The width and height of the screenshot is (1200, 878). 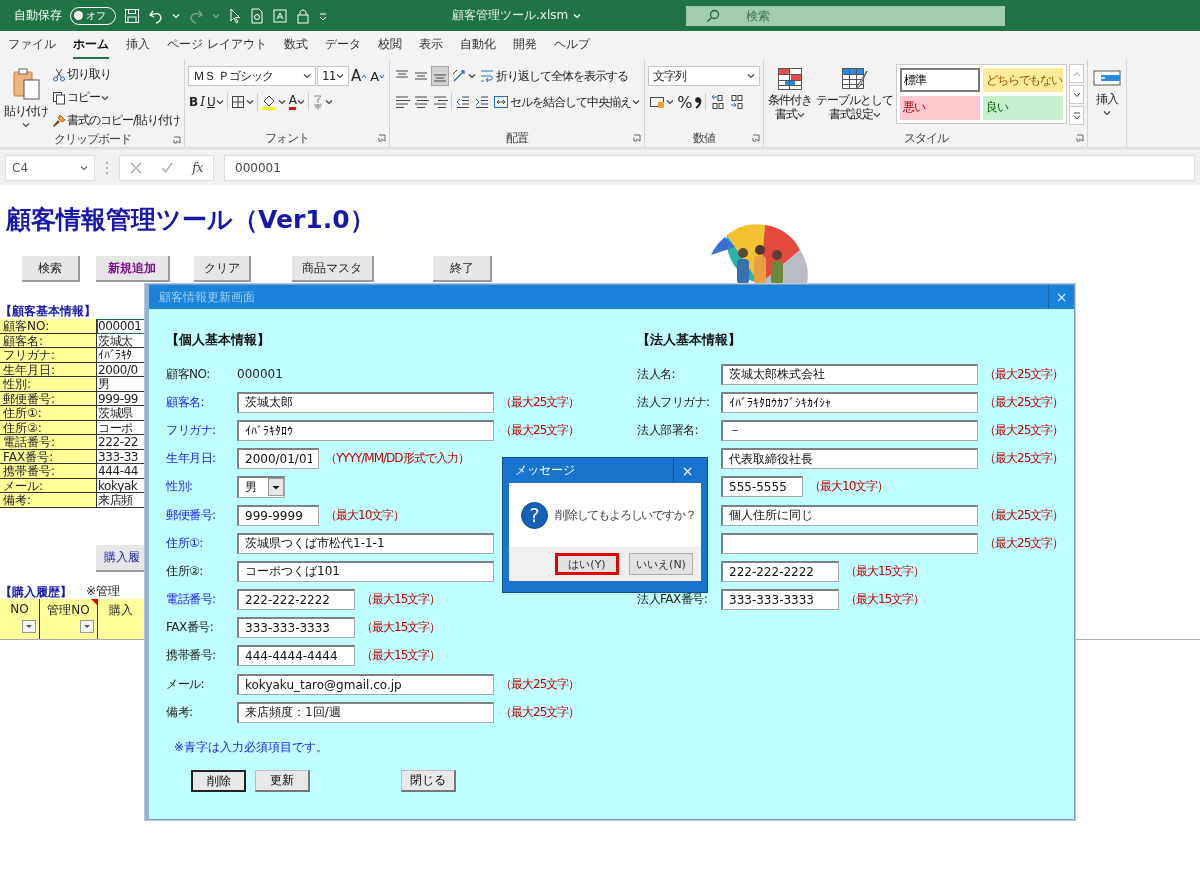 What do you see at coordinates (482, 102) in the screenshot?
I see `indent-increase-icon` at bounding box center [482, 102].